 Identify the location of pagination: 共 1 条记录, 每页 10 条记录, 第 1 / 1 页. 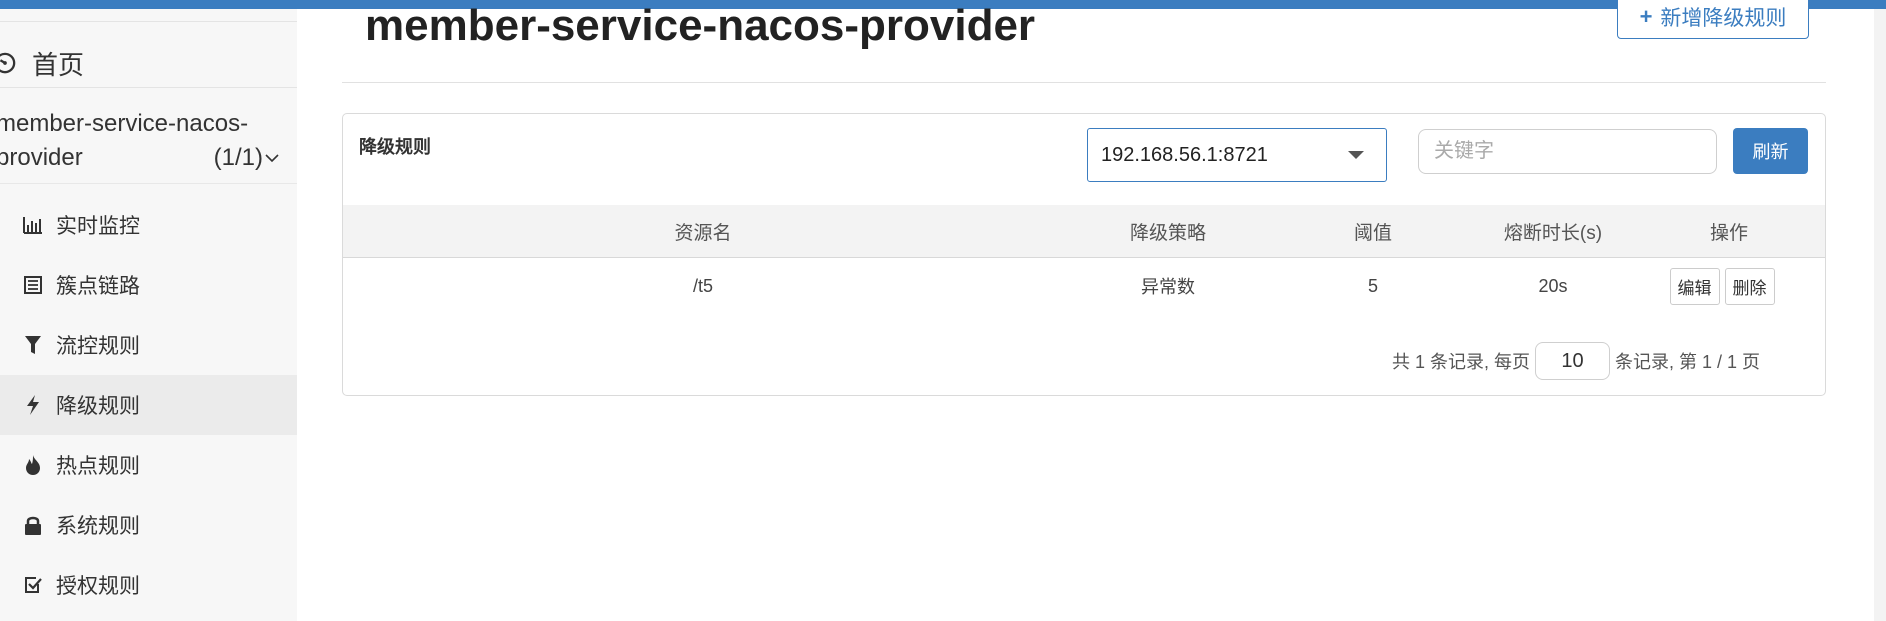
(1576, 361).